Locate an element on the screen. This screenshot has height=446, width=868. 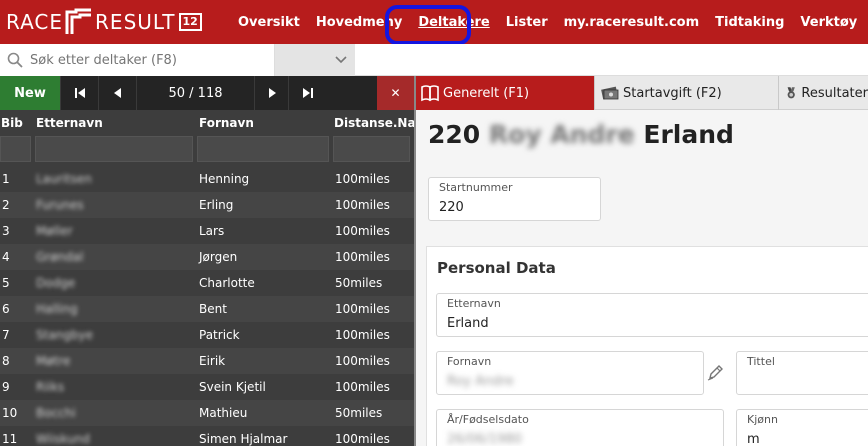
cell-fornavn: Bent is located at coordinates (213, 309).